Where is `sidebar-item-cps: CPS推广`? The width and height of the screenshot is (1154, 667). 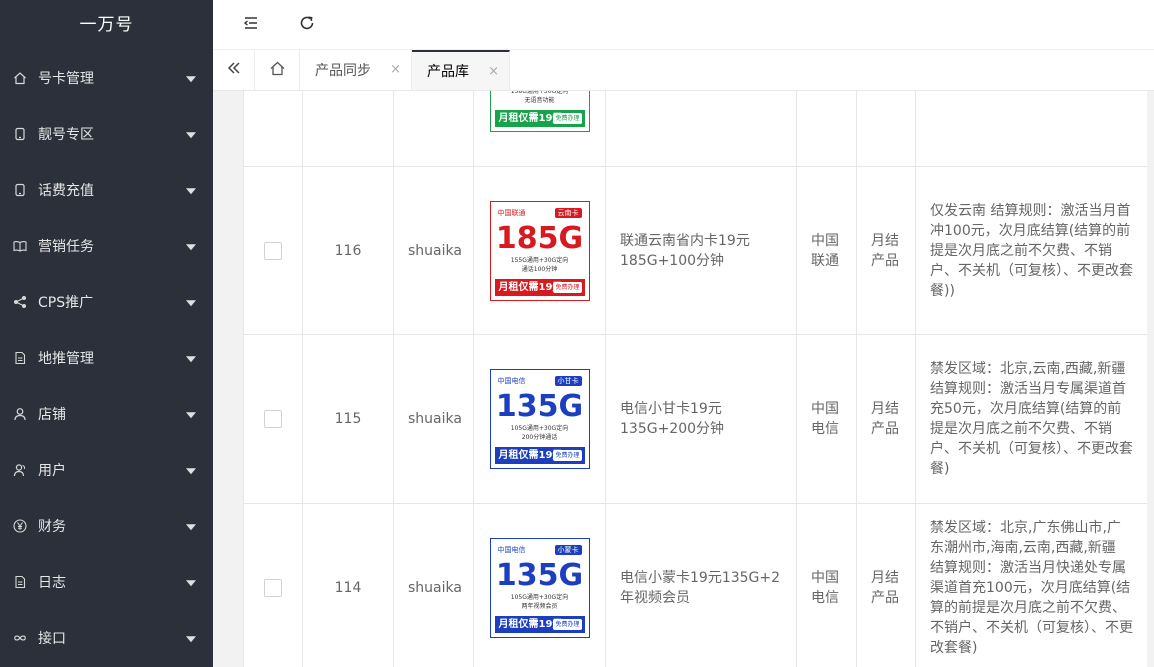 sidebar-item-cps: CPS推广 is located at coordinates (106, 302).